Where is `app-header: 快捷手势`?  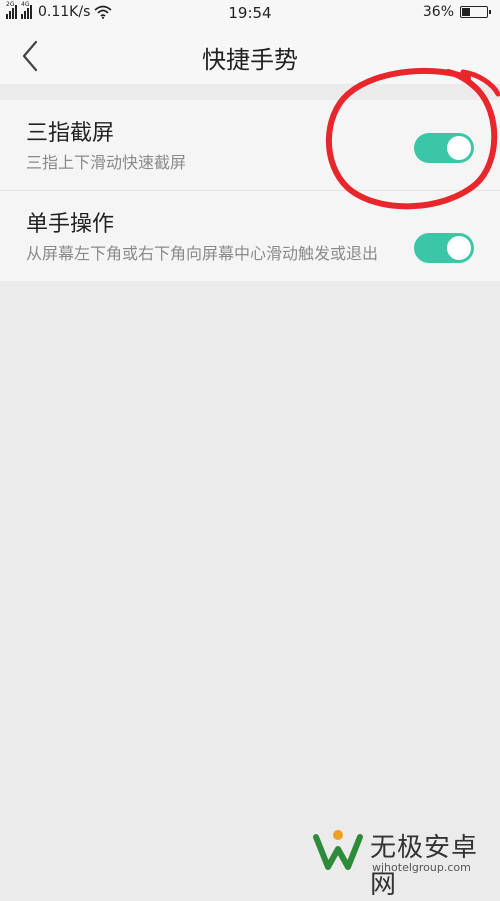
app-header: 快捷手势 is located at coordinates (250, 56).